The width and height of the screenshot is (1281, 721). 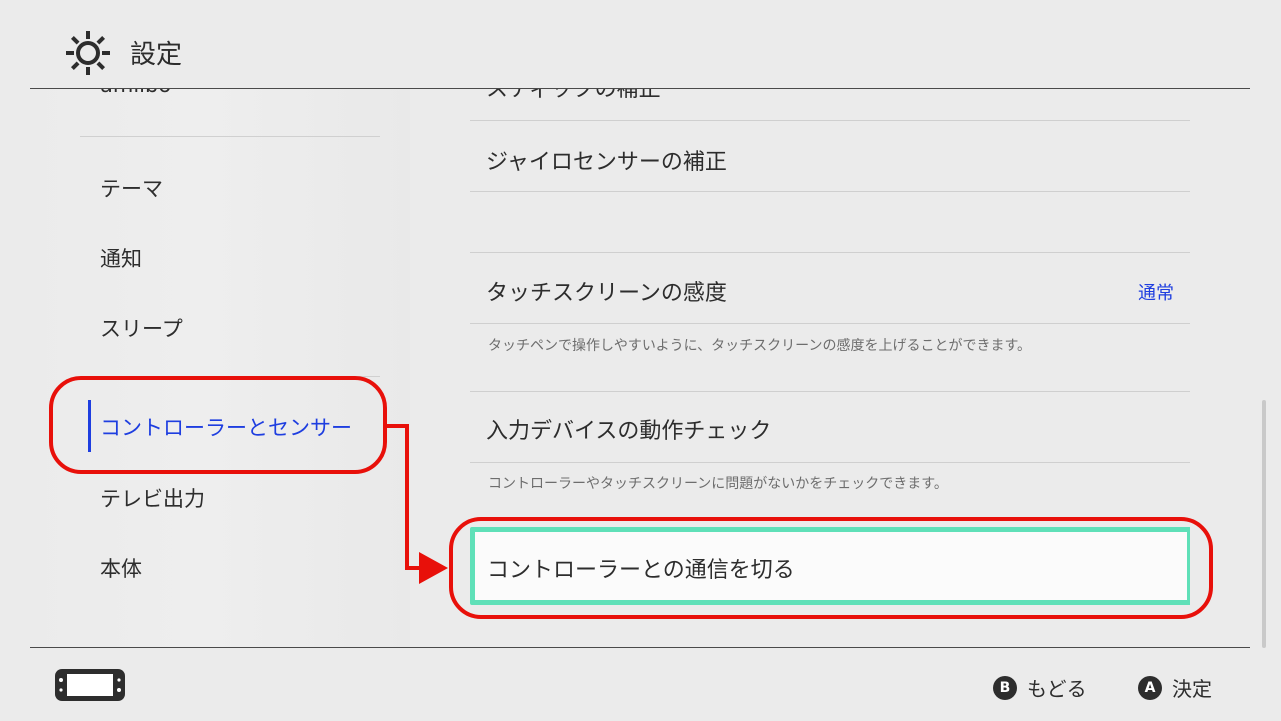 I want to click on a-button-icon: A, so click(x=1150, y=687).